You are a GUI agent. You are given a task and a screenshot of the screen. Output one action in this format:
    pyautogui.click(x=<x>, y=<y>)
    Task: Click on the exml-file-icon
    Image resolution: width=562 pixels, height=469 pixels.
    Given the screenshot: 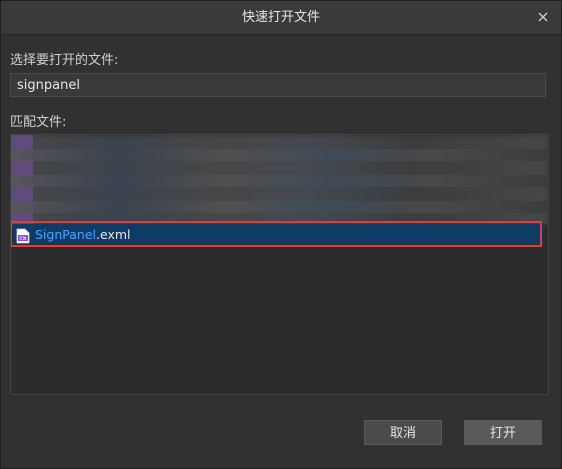 What is the action you would take?
    pyautogui.click(x=23, y=236)
    